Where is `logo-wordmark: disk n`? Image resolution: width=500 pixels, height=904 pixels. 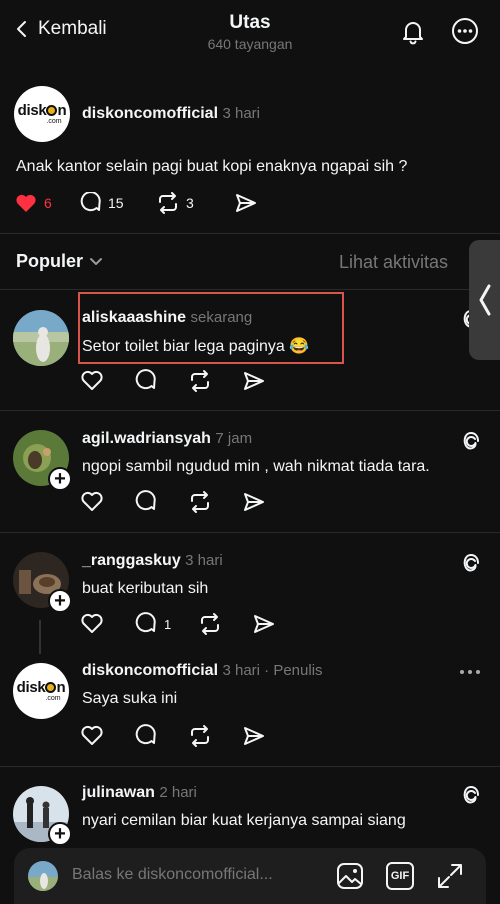 logo-wordmark: disk n is located at coordinates (41, 687).